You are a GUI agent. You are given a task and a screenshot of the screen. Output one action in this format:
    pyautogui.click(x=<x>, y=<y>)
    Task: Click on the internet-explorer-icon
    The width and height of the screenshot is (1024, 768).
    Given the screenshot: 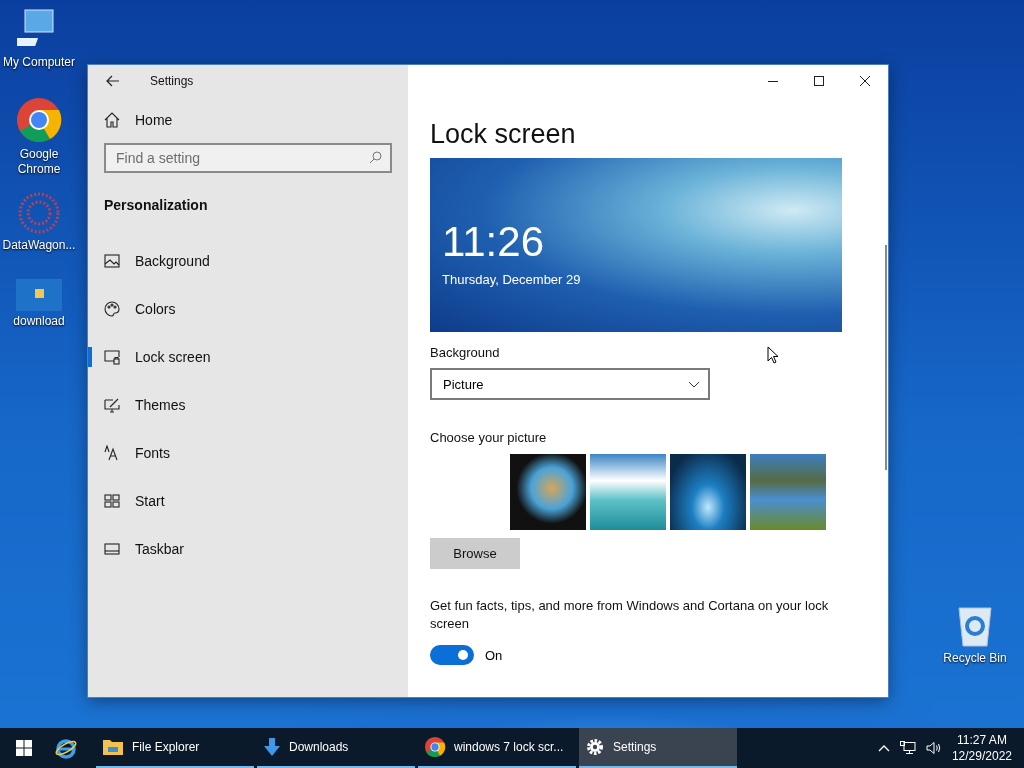 What is the action you would take?
    pyautogui.click(x=66, y=748)
    